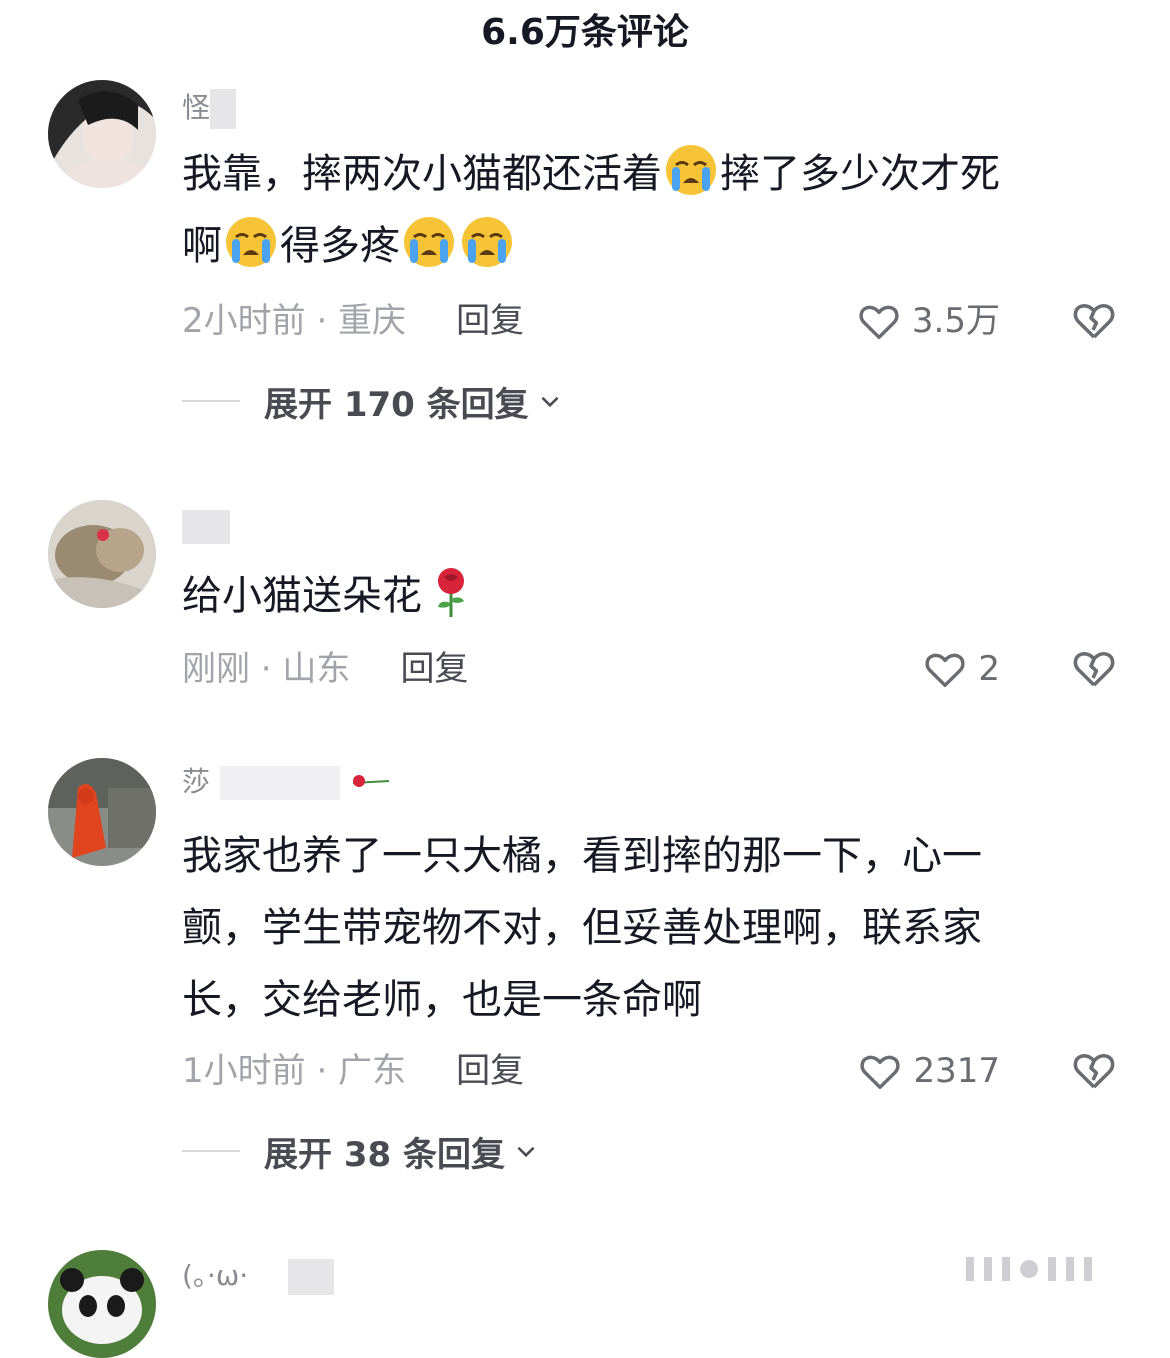 The image size is (1170, 1358). I want to click on timestamp-location: 2小时前 · 重庆, so click(294, 321).